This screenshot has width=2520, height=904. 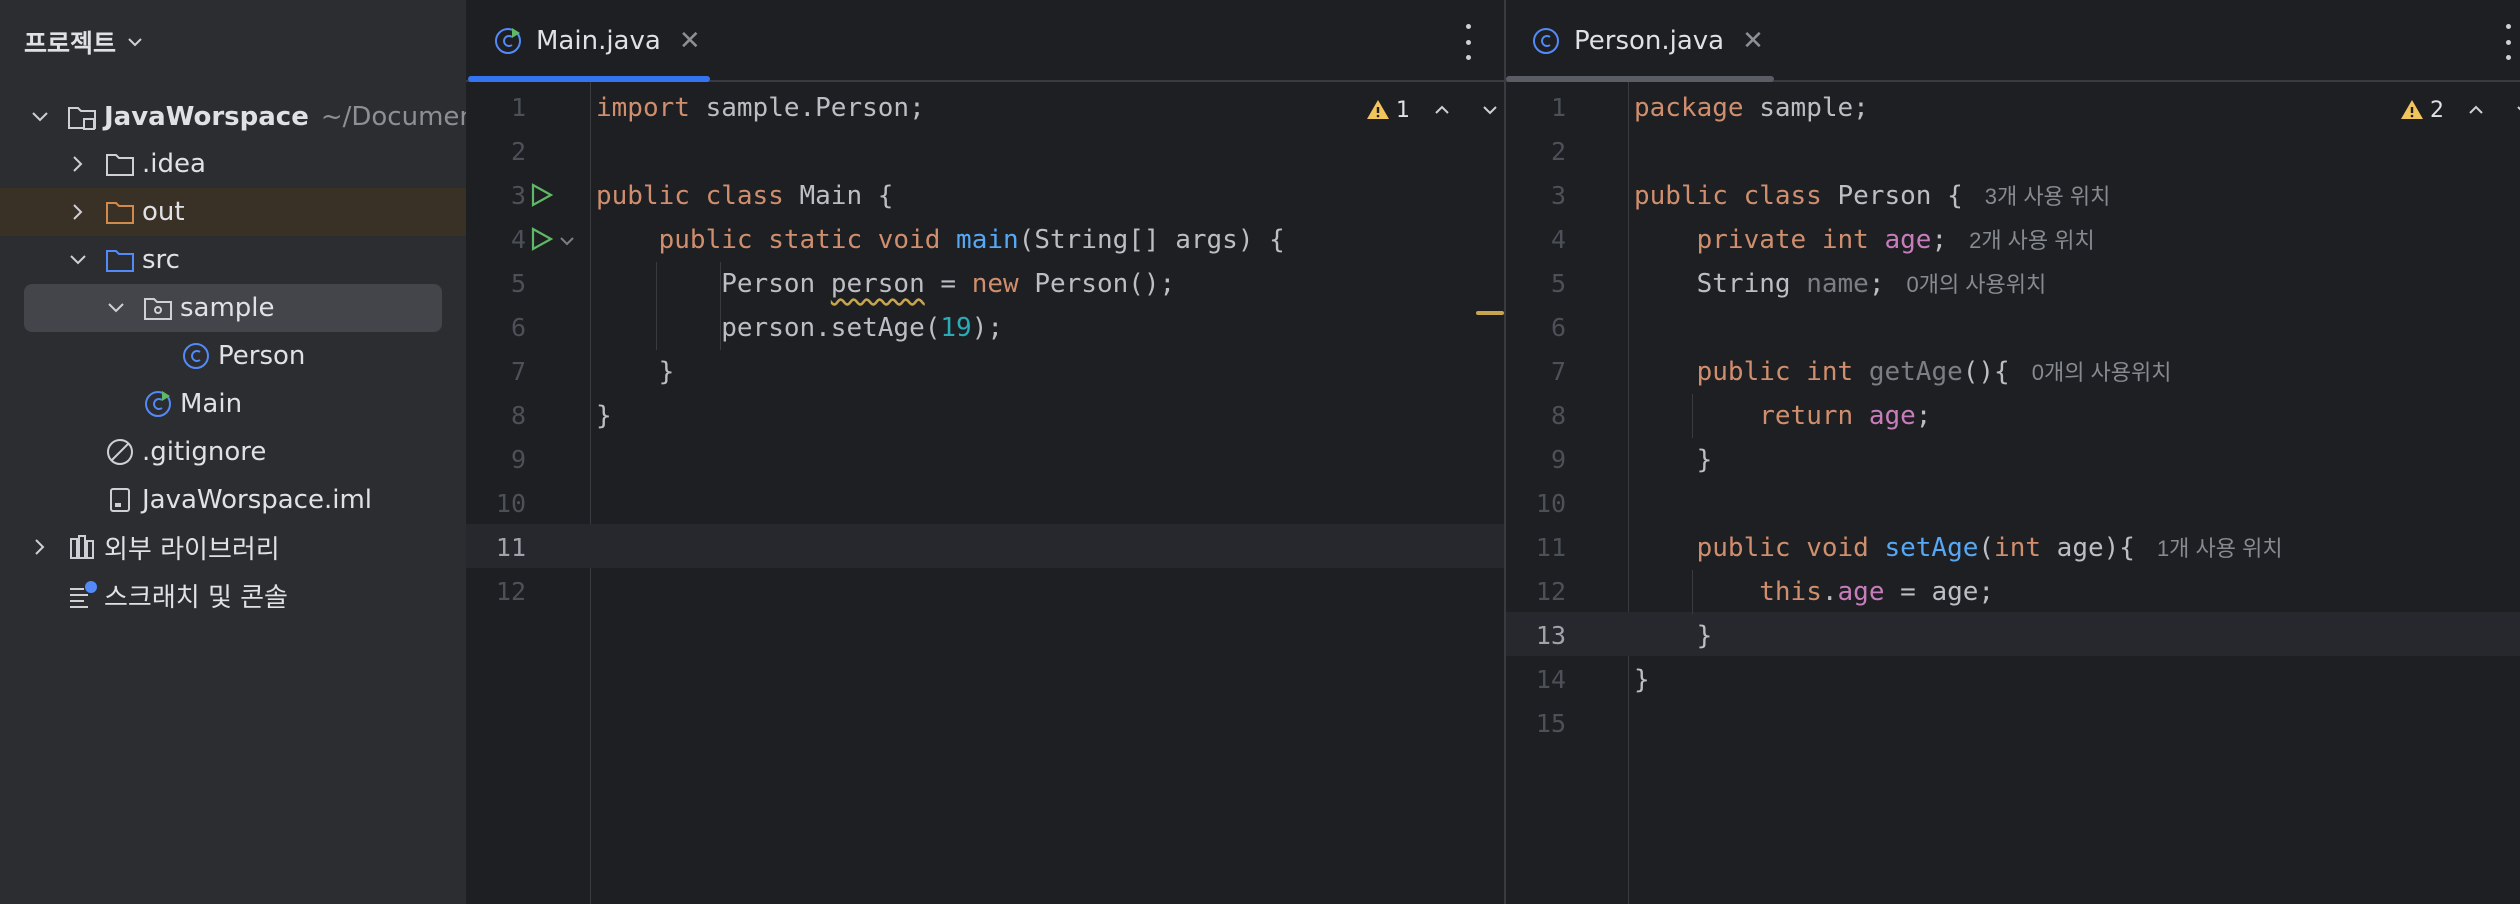 I want to click on tree-item-scratches: 스크래치 및 콘솔, so click(x=233, y=595).